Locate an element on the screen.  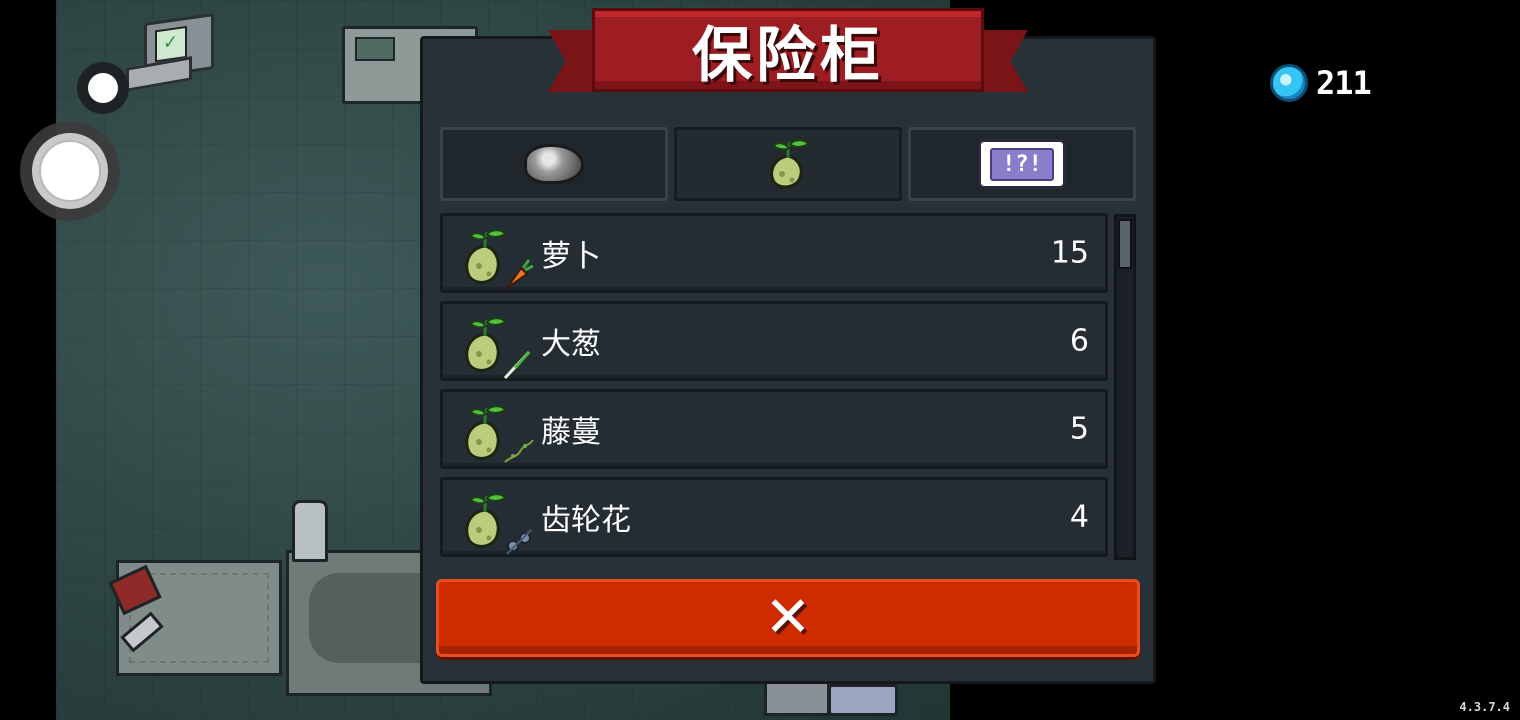
tab-seeds is located at coordinates (788, 164).